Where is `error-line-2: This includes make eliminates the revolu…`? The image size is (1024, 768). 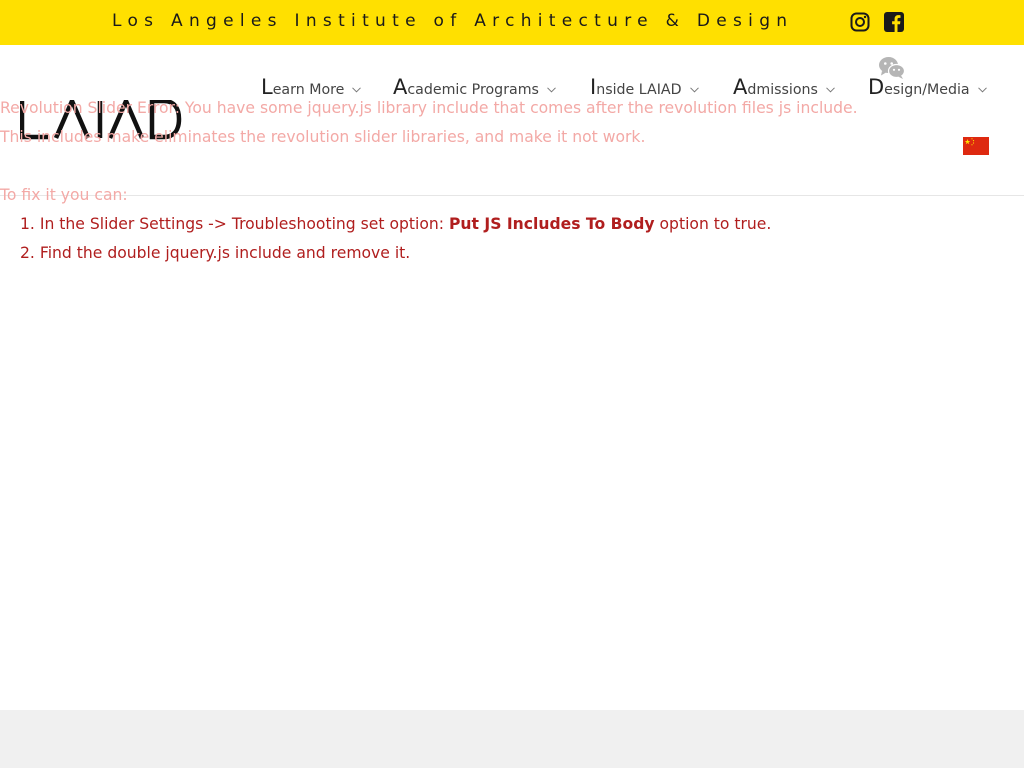 error-line-2: This includes make eliminates the revolu… is located at coordinates (323, 137).